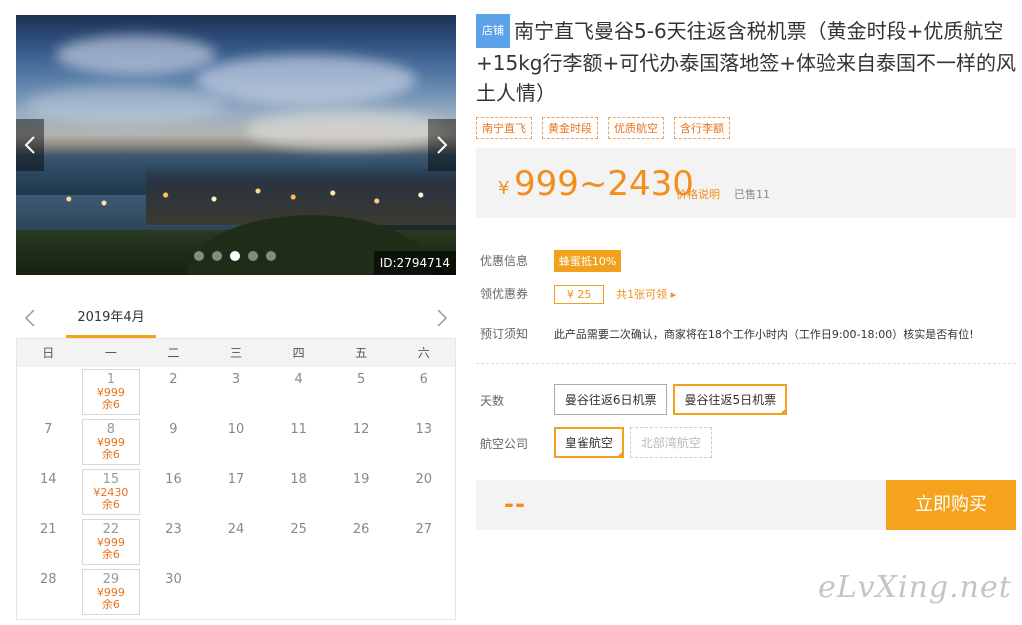  Describe the element at coordinates (111, 318) in the screenshot. I see `calendar-month-tab: 2019年4月` at that location.